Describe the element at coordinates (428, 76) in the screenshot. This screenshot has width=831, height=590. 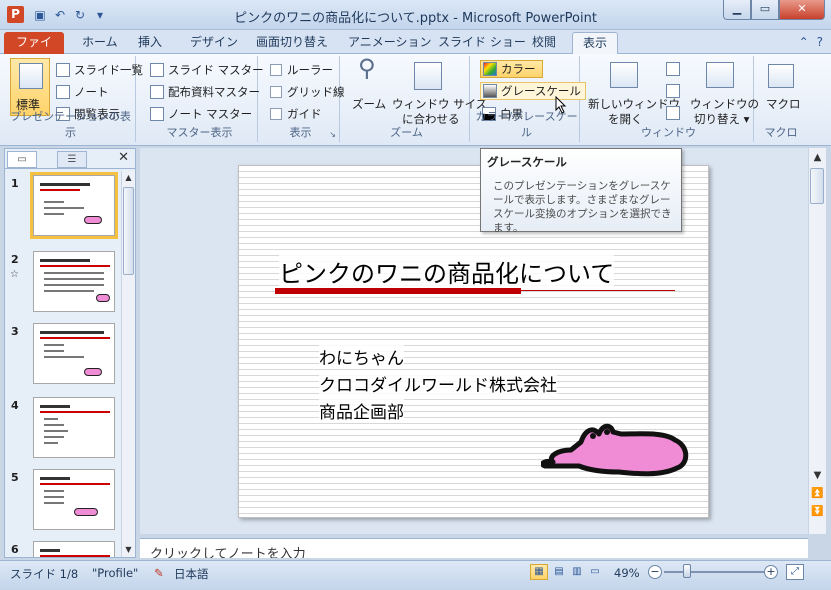
I see `fit-window-icon` at that location.